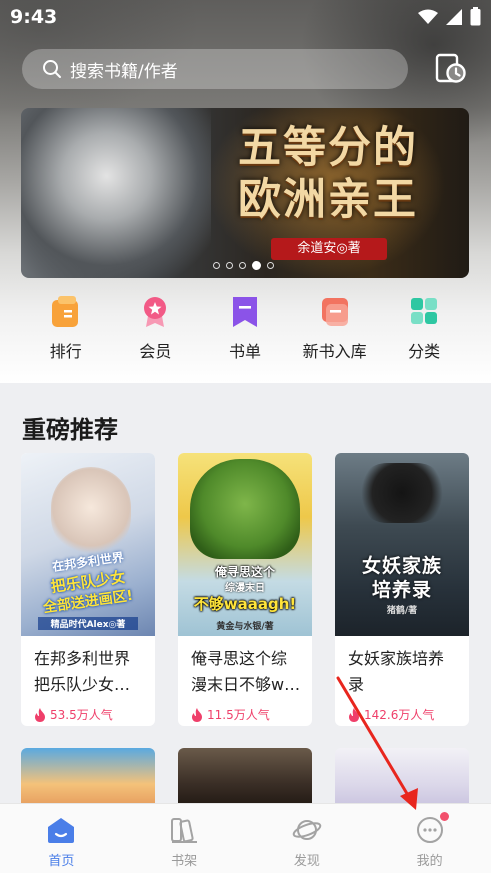  I want to click on banner-pagination, so click(243, 265).